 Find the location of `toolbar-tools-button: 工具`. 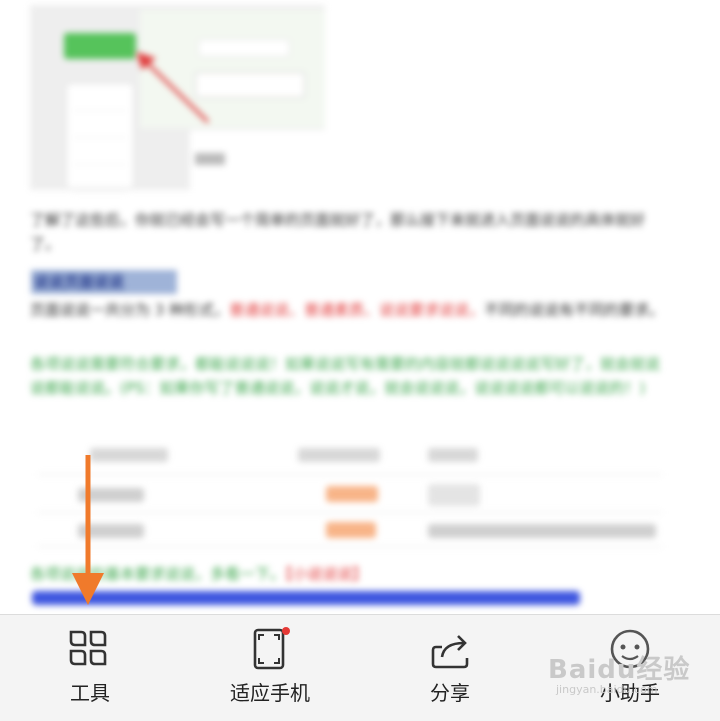

toolbar-tools-button: 工具 is located at coordinates (90, 667).